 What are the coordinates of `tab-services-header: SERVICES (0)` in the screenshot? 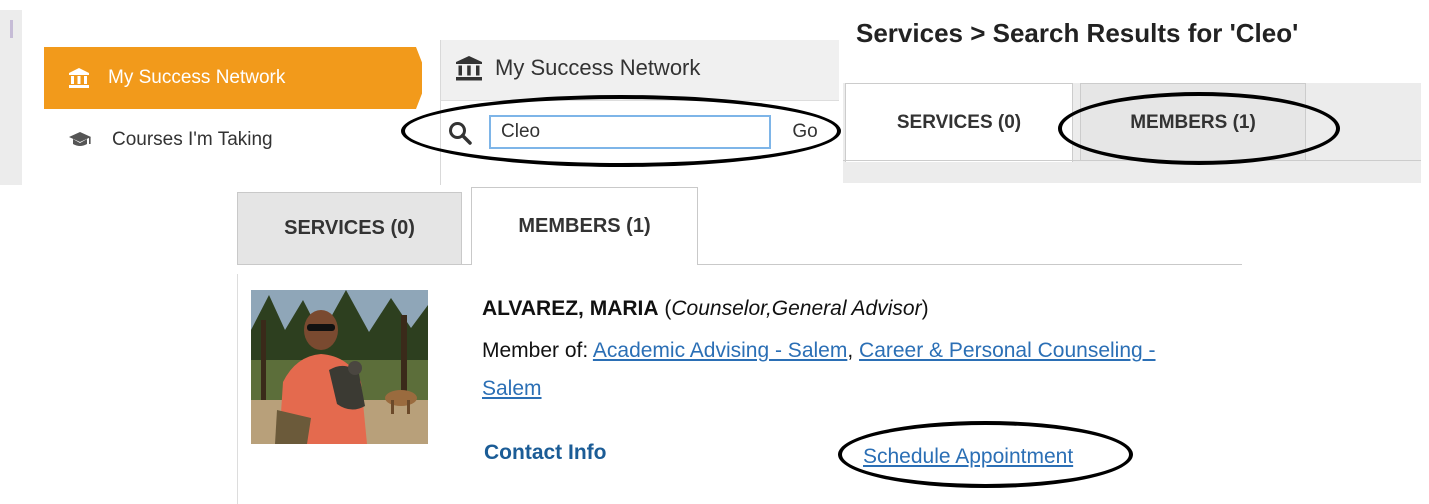 It's located at (959, 122).